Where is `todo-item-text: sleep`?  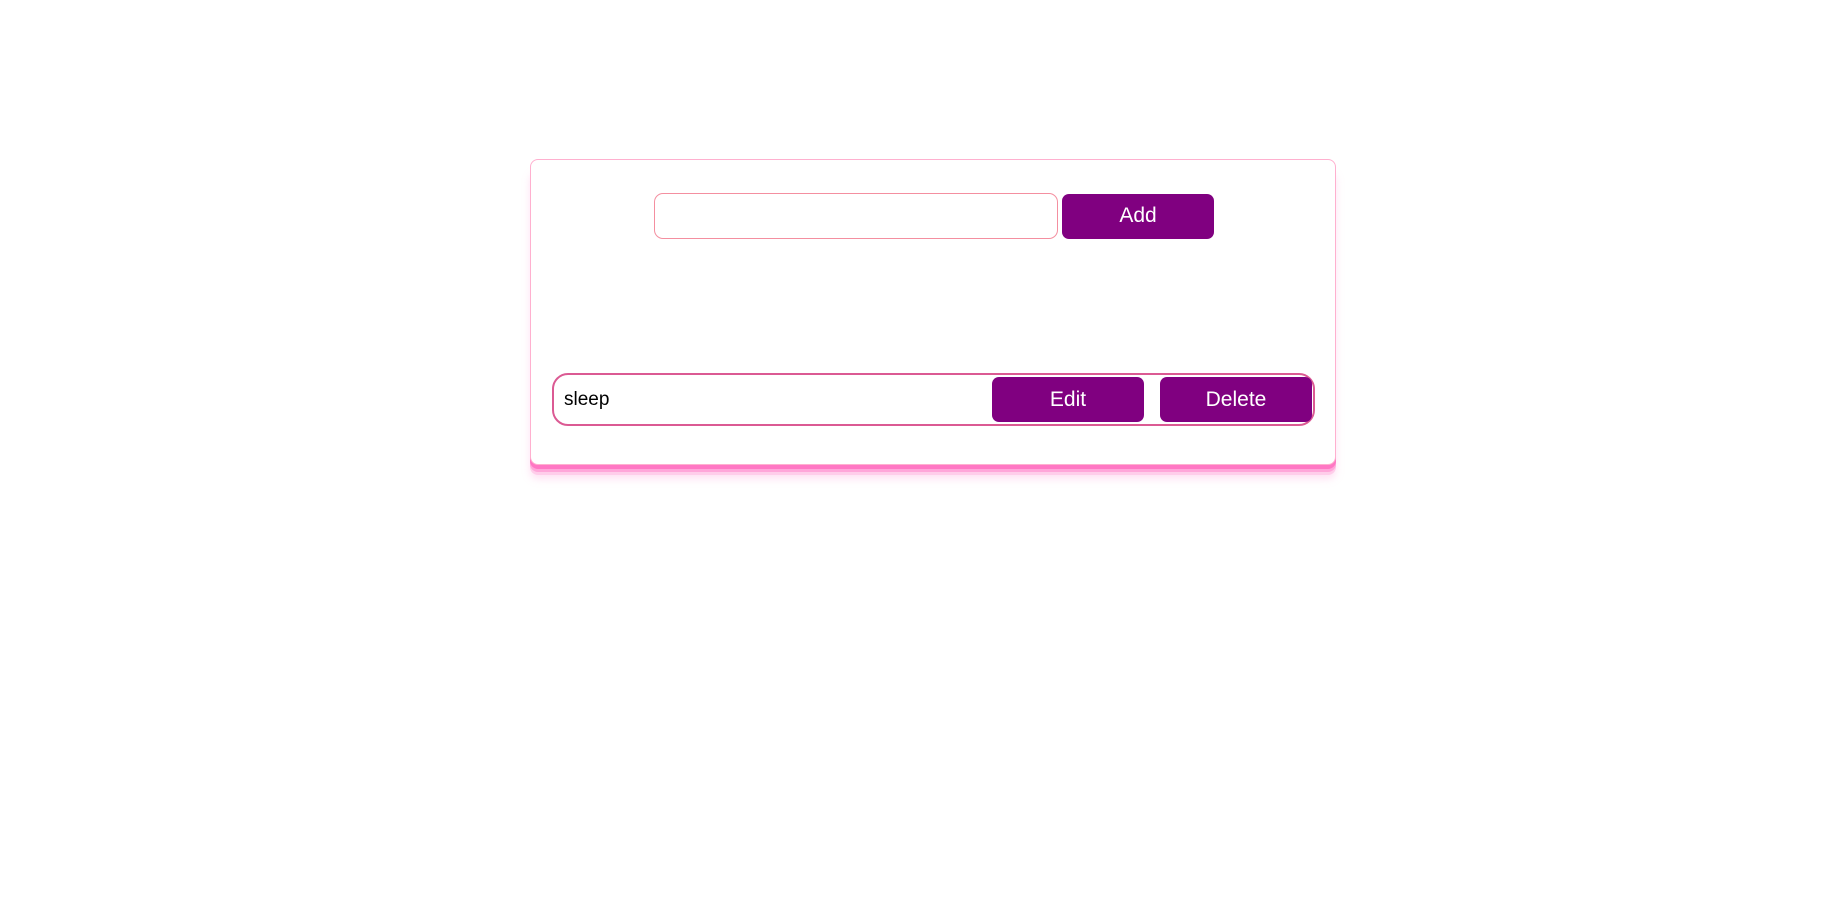
todo-item-text: sleep is located at coordinates (587, 399).